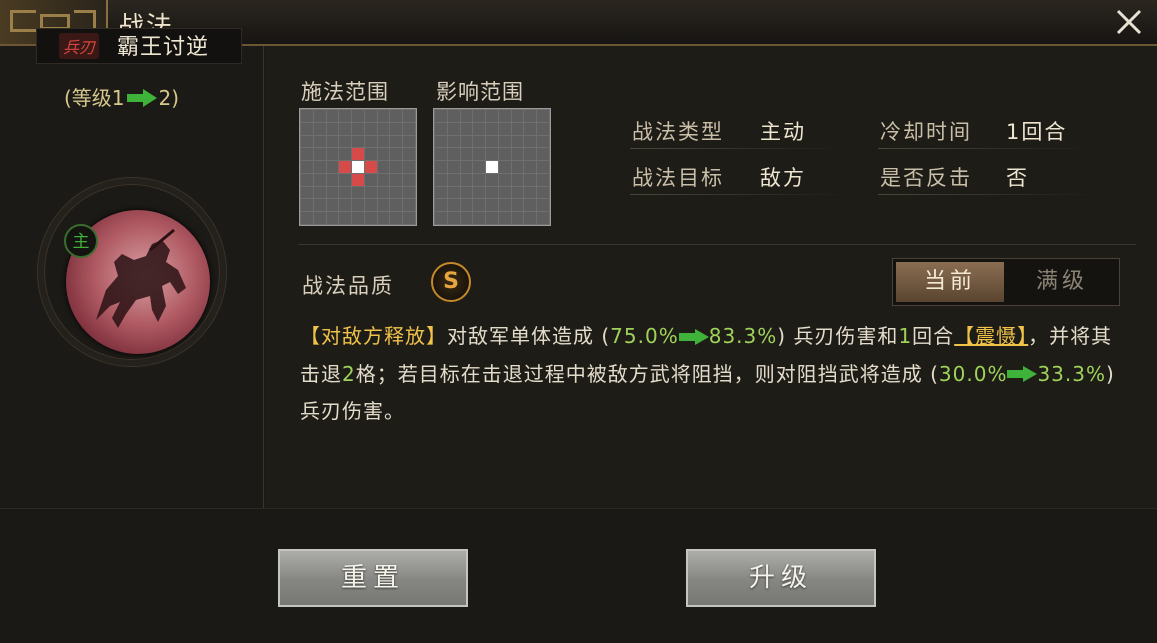 Image resolution: width=1157 pixels, height=643 pixels. What do you see at coordinates (717, 244) in the screenshot?
I see `section-divider` at bounding box center [717, 244].